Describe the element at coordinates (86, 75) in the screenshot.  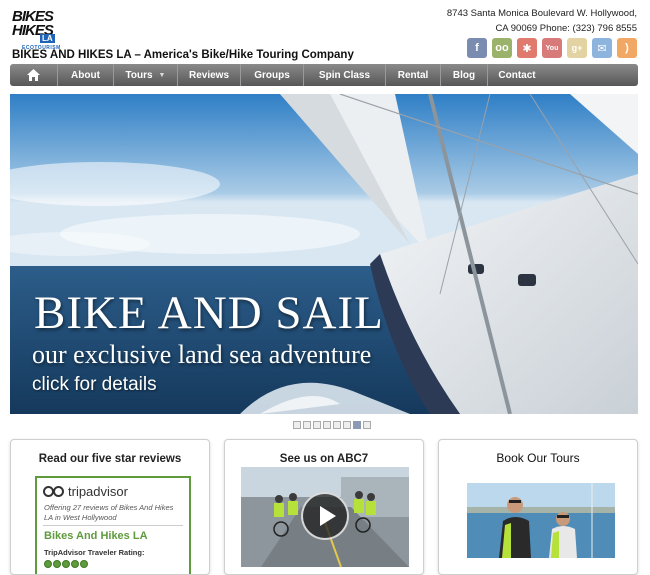
I see `nav-about: About` at that location.